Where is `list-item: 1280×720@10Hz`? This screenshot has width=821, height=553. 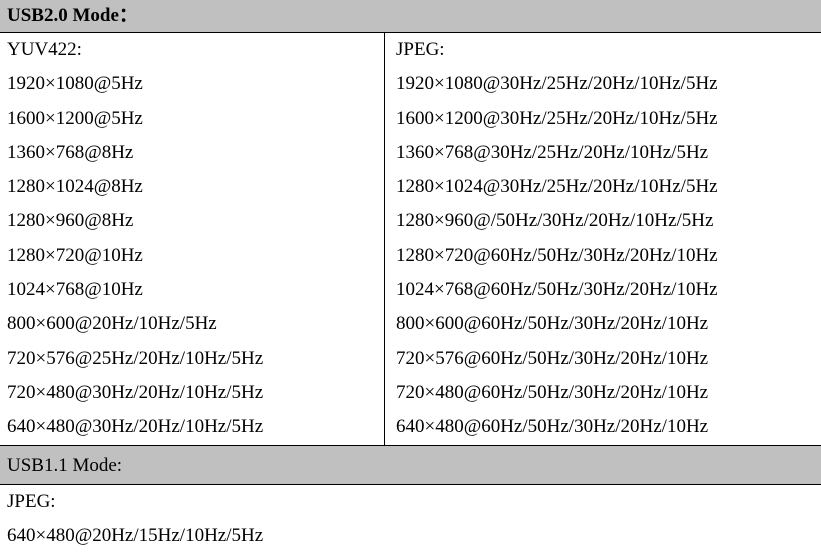 list-item: 1280×720@10Hz is located at coordinates (75, 255).